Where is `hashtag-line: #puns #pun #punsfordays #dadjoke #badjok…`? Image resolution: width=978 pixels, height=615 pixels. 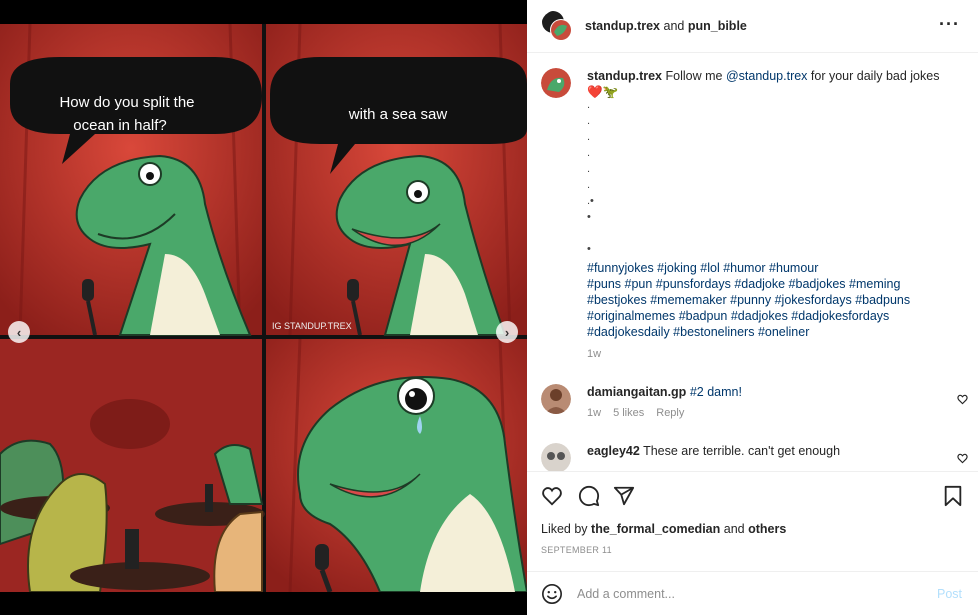 hashtag-line: #puns #pun #punsfordays #dadjoke #badjok… is located at coordinates (772, 284).